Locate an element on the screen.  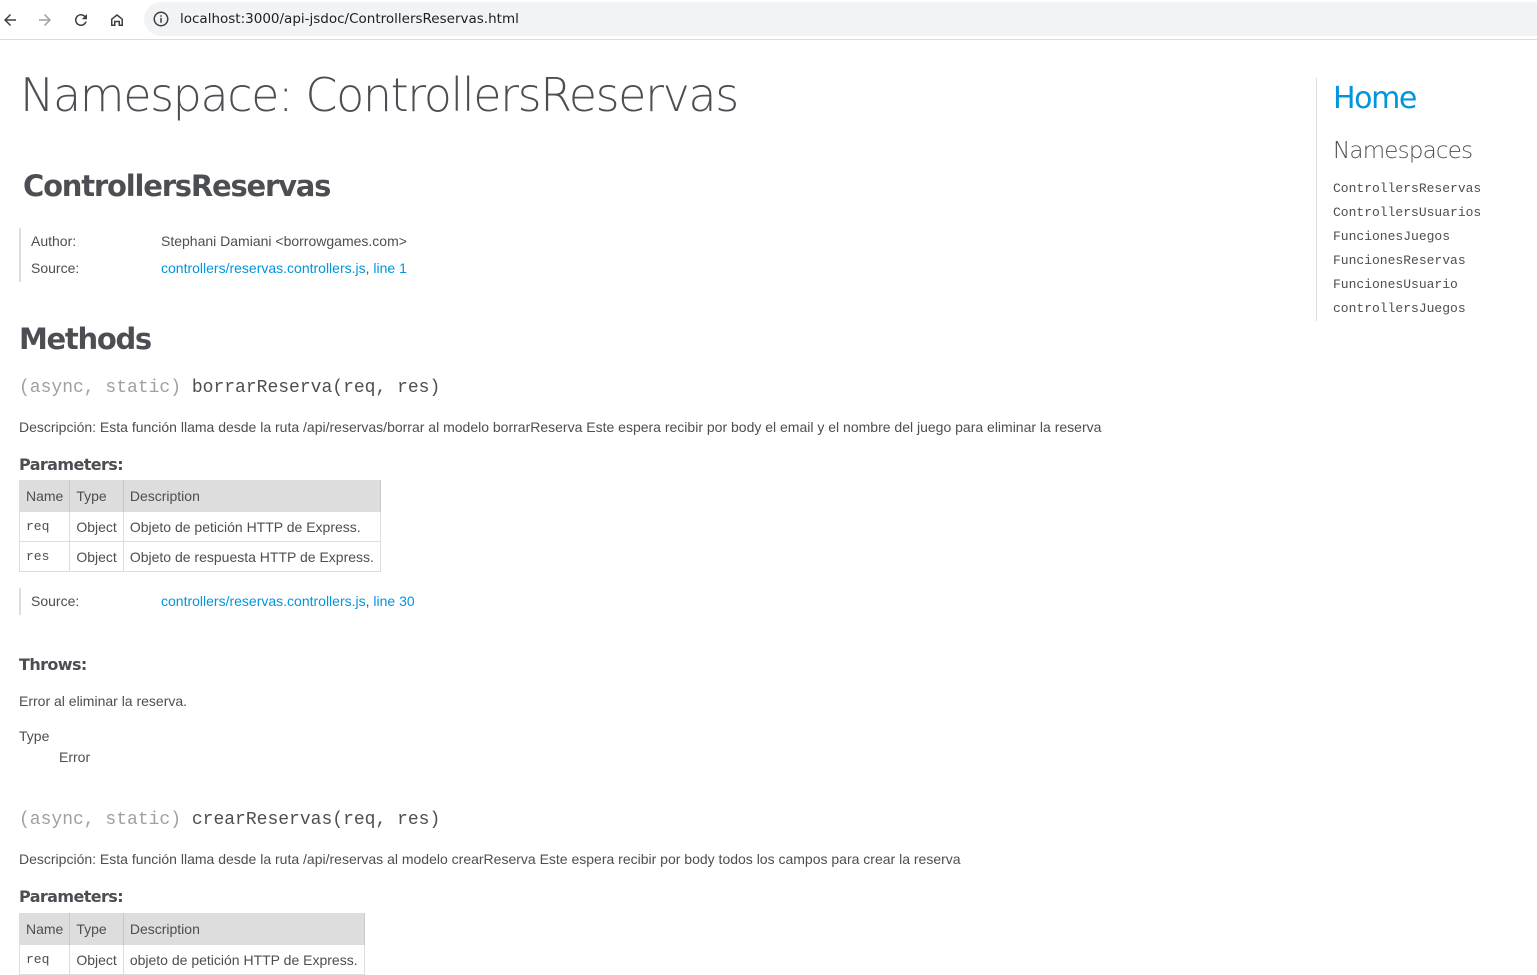
forward-button is located at coordinates (45, 20).